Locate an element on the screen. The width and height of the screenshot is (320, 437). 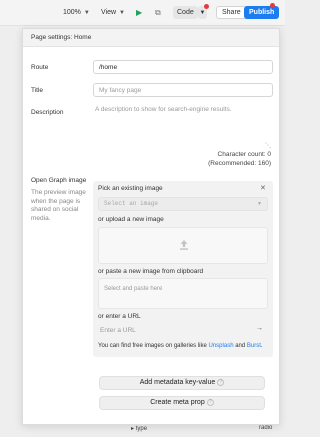
type-text: type is located at coordinates (141, 429).